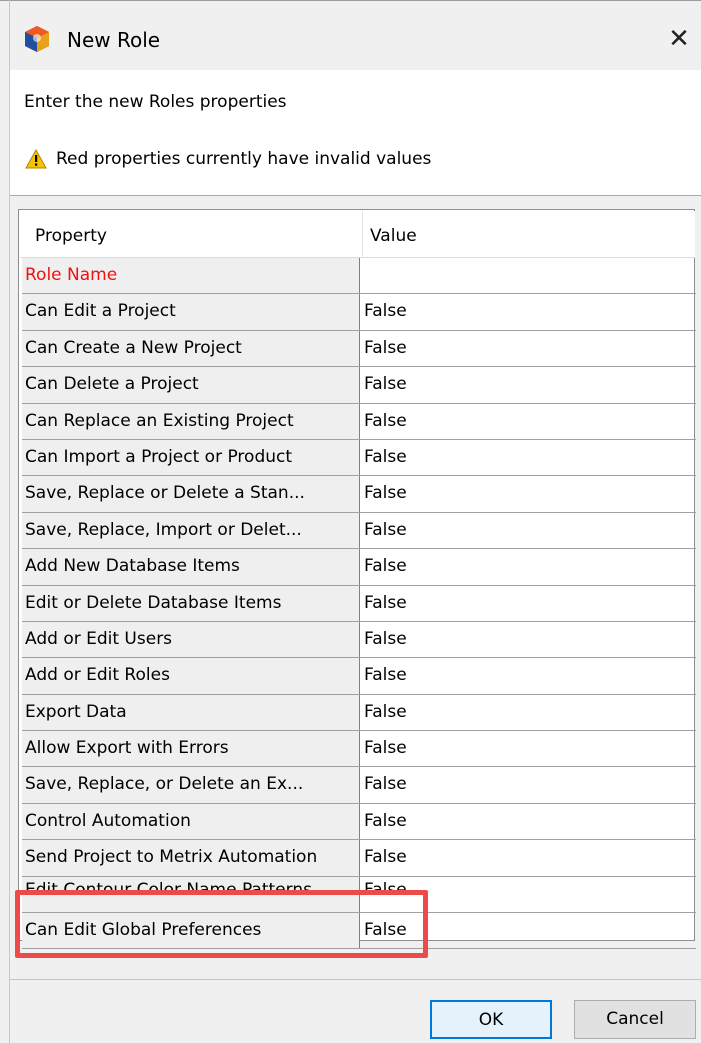 The height and width of the screenshot is (1043, 701). What do you see at coordinates (37, 39) in the screenshot?
I see `app-logo-icon` at bounding box center [37, 39].